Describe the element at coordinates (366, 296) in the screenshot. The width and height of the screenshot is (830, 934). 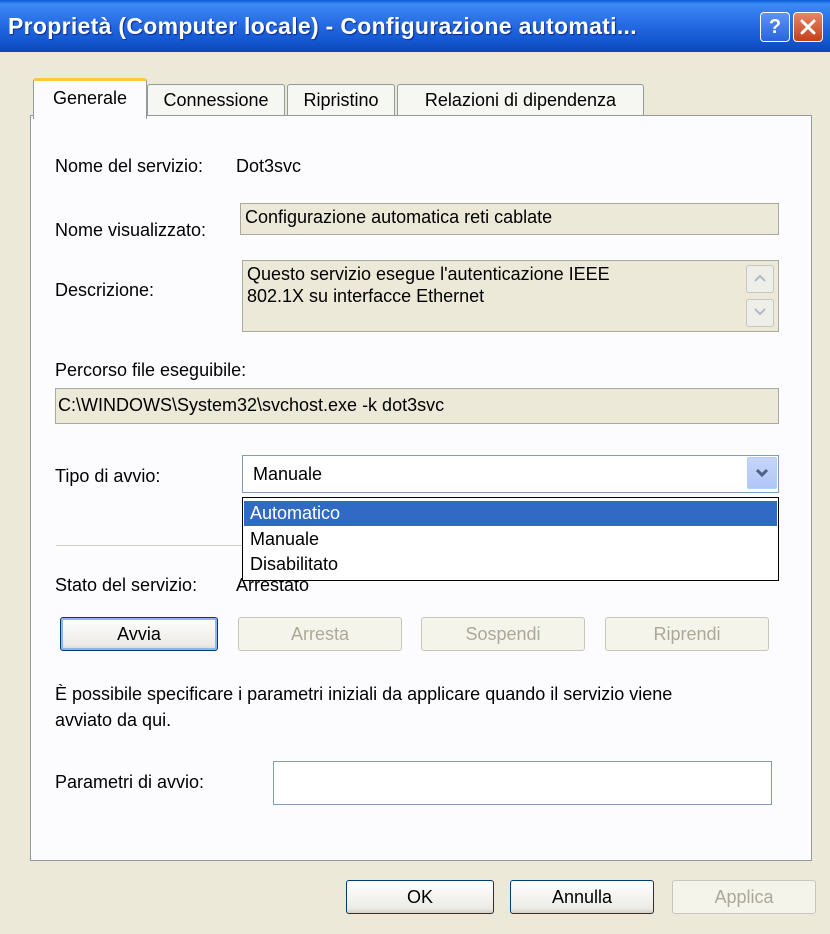
I see `description-line-2: 802.1X su interfacce Ethernet` at that location.